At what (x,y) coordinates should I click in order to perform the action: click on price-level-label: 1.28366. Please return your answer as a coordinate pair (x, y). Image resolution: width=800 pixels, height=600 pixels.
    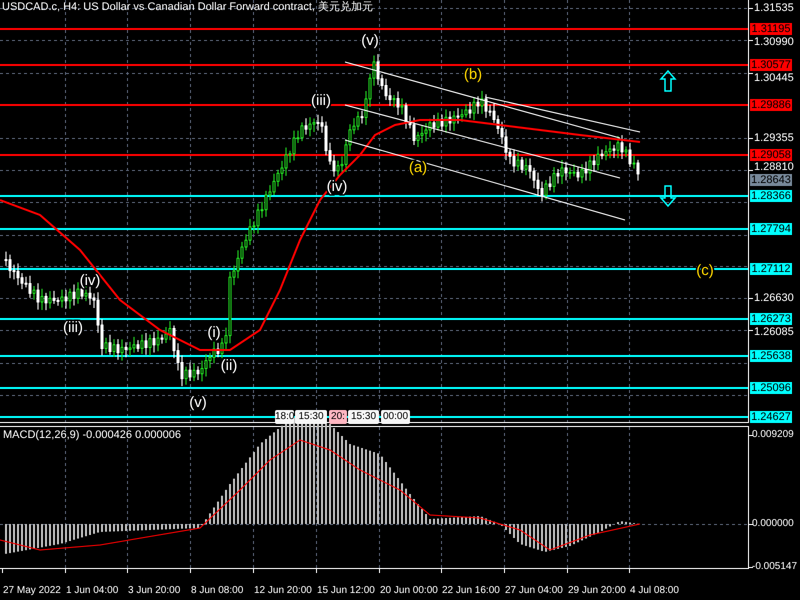
    Looking at the image, I should click on (771, 196).